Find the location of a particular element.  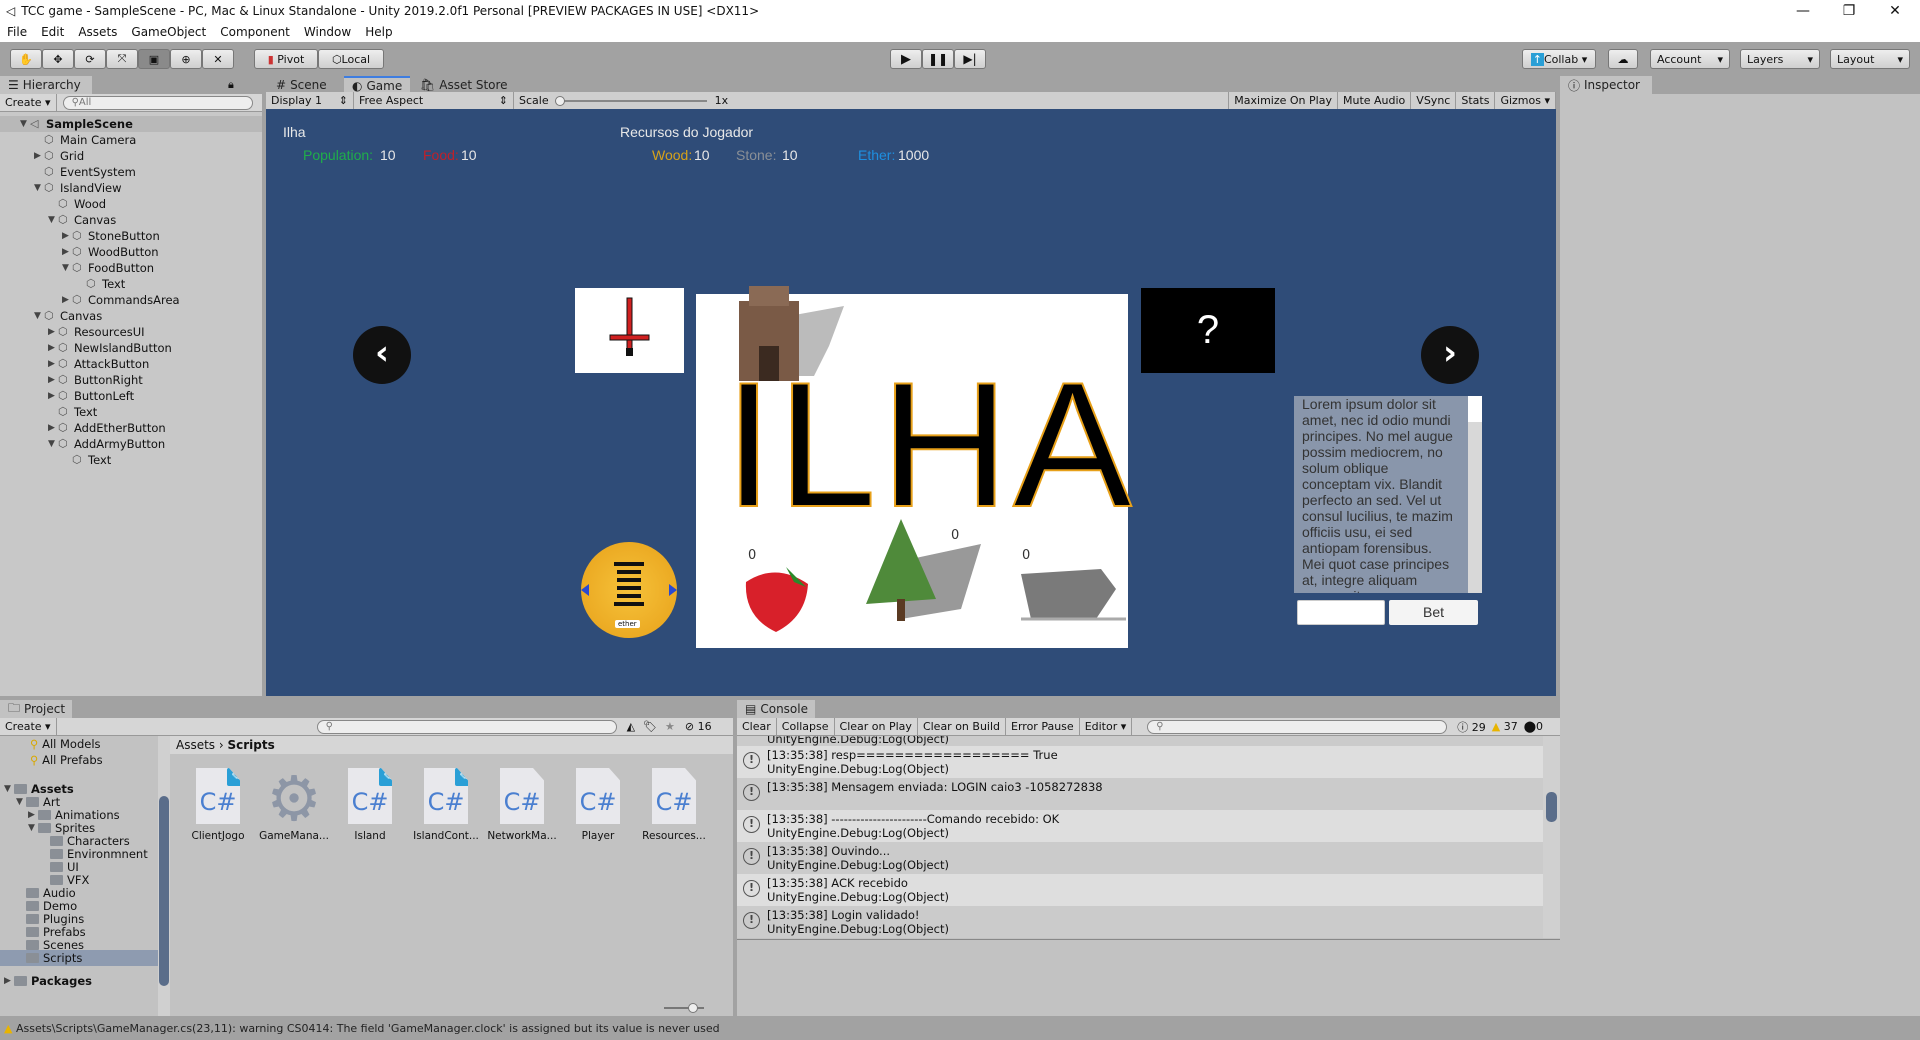

stone-button is located at coordinates (1063, 594).